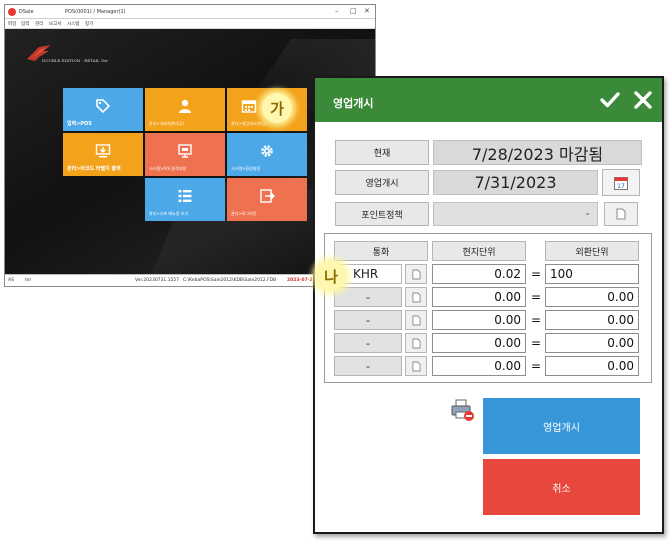  I want to click on tile-manual: 관리>기초 메뉴얼 보기, so click(185, 199).